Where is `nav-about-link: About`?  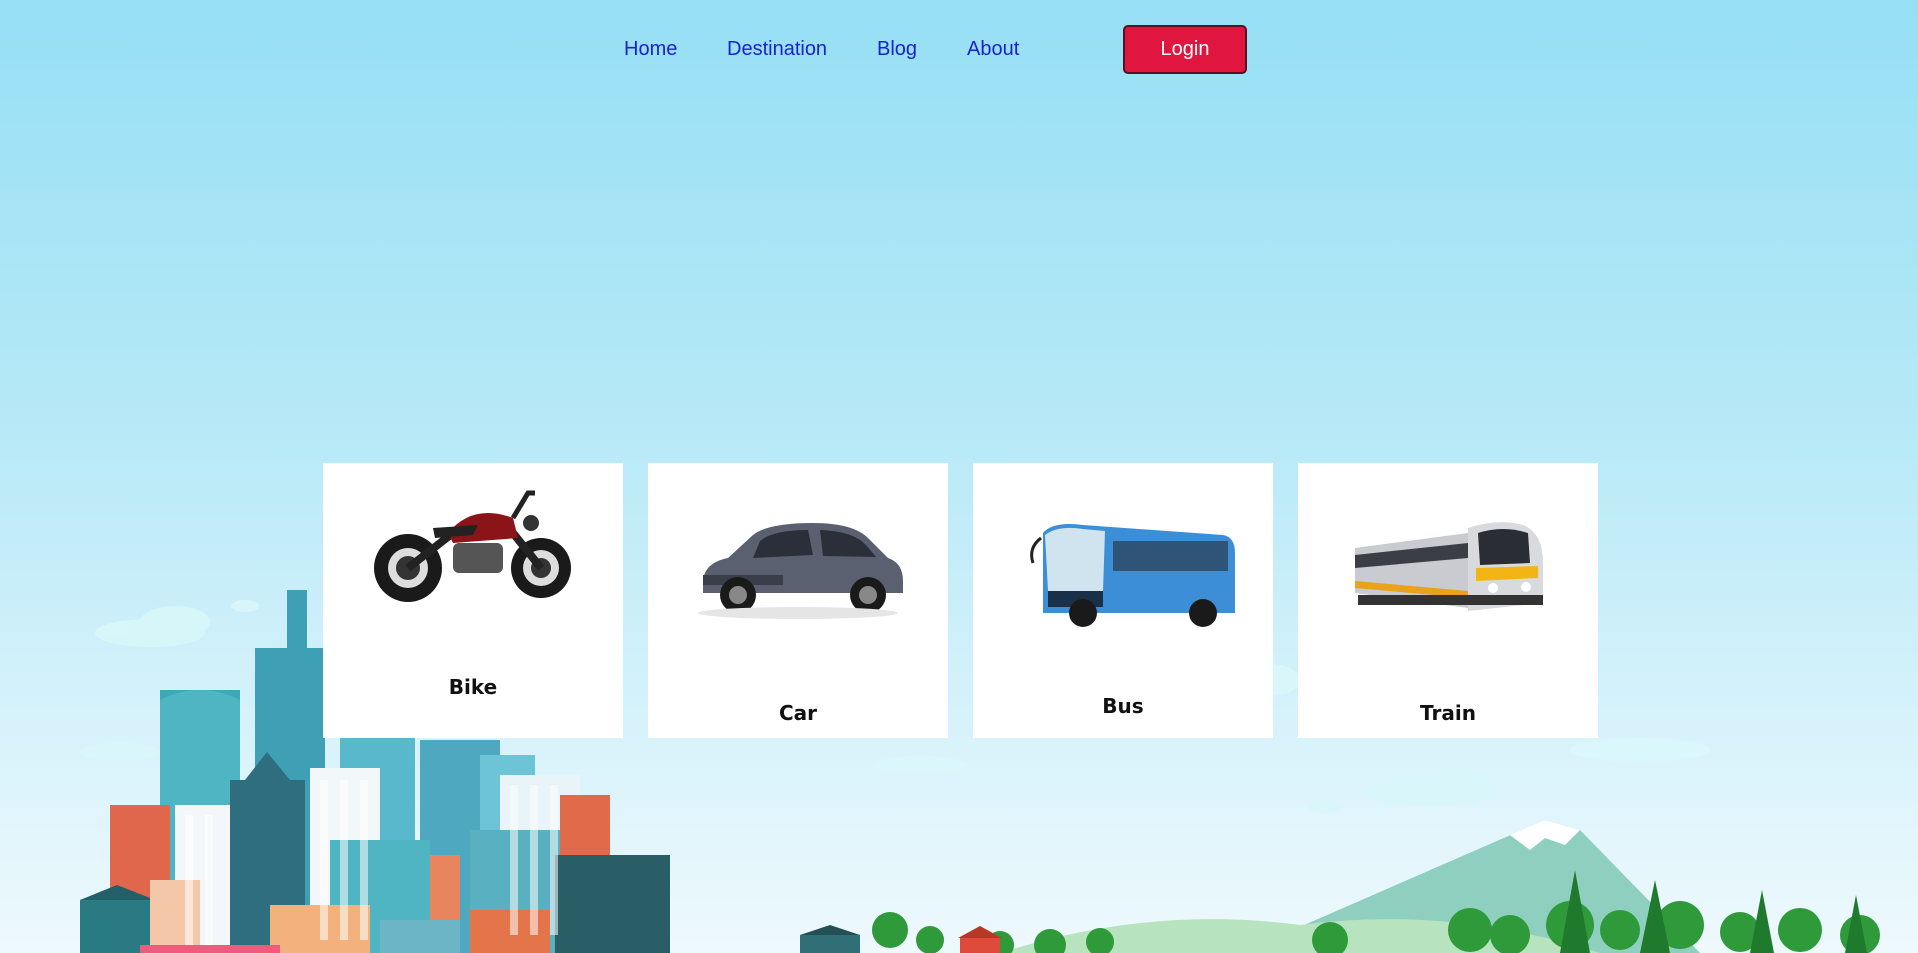
nav-about-link: About is located at coordinates (993, 49).